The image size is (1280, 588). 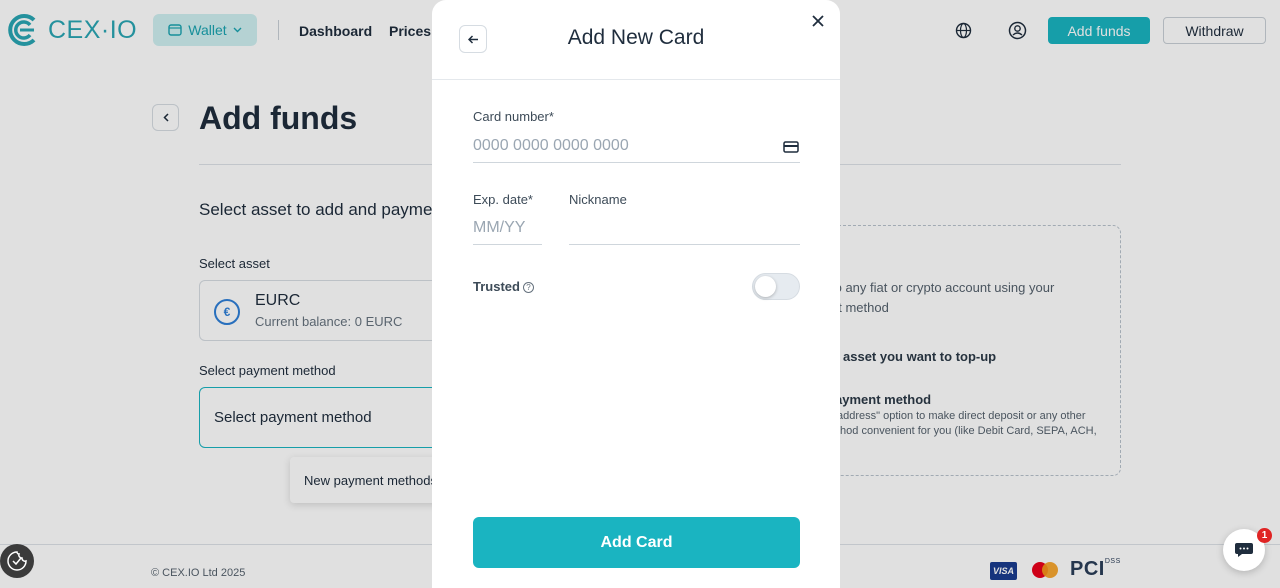 I want to click on modal-close-button, so click(x=818, y=21).